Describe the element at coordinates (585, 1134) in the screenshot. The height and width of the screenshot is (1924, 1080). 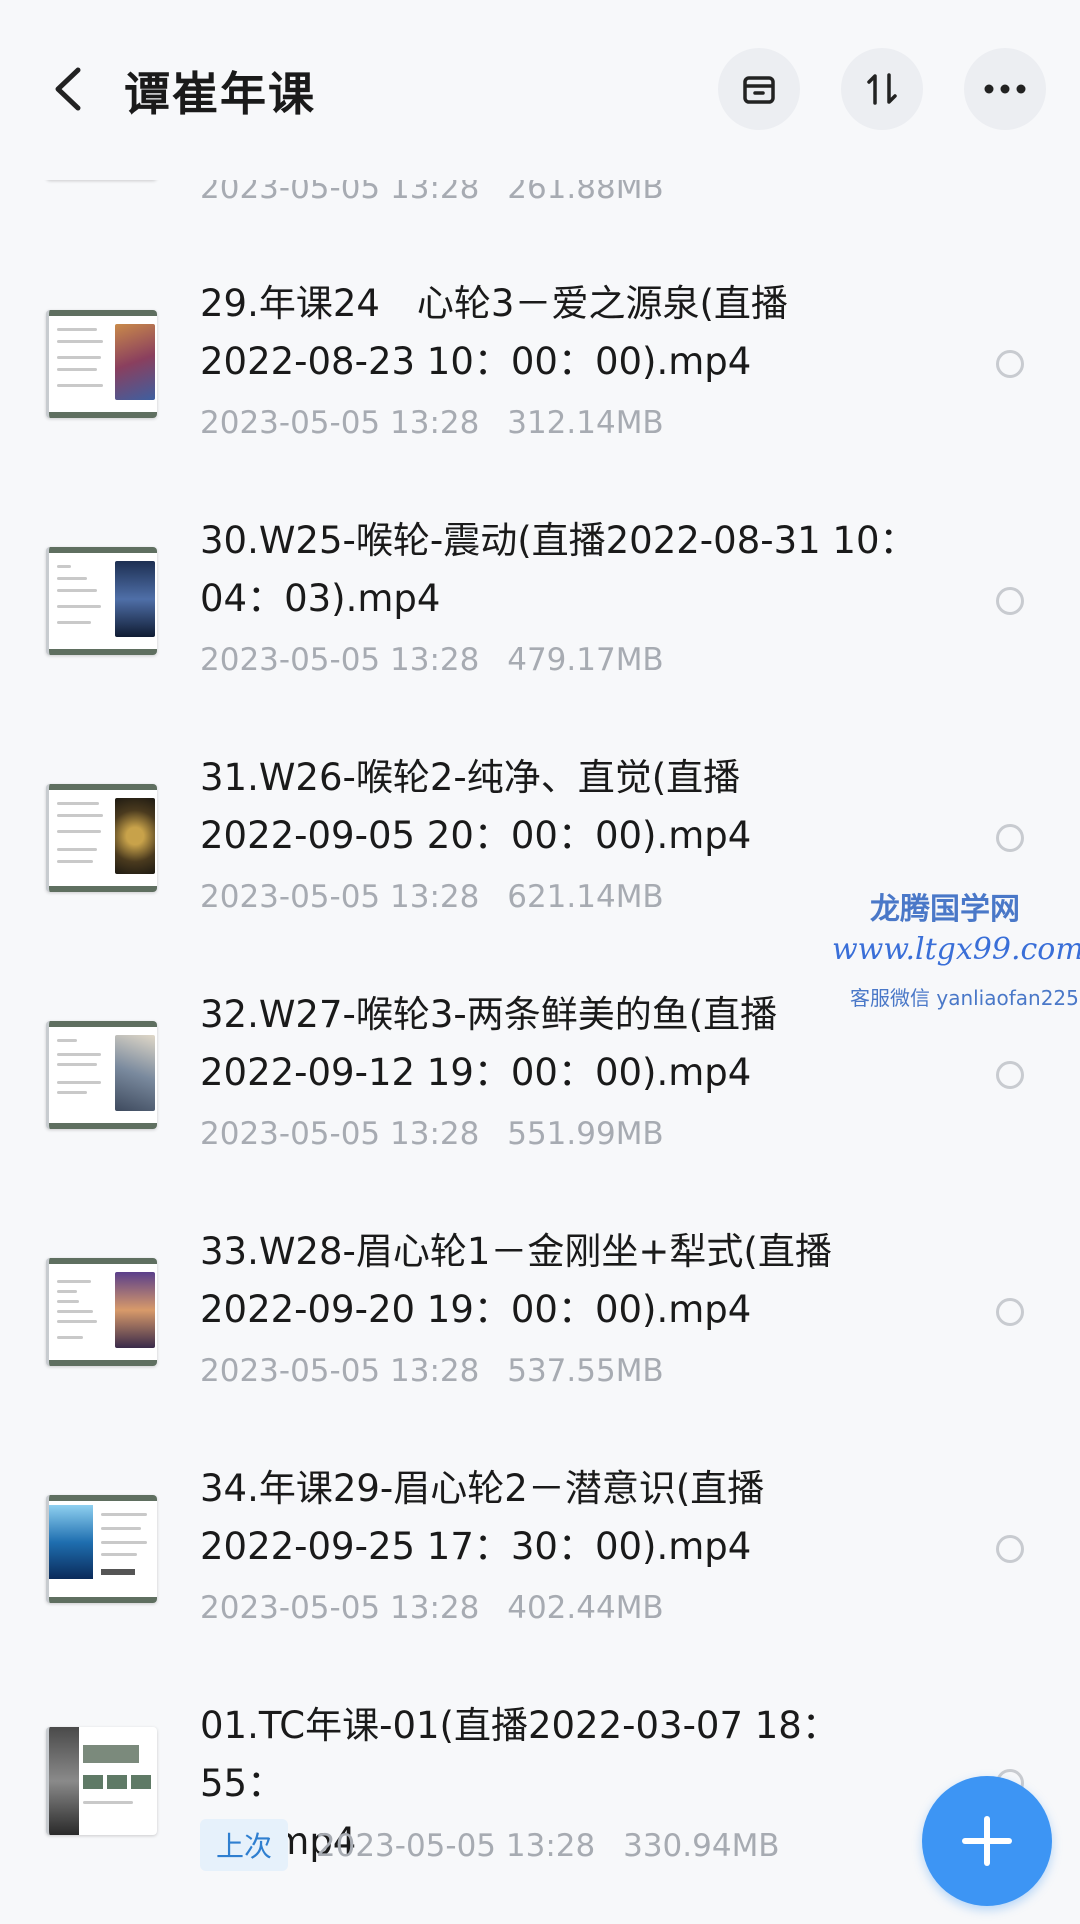
I see `file-size: 551.99MB` at that location.